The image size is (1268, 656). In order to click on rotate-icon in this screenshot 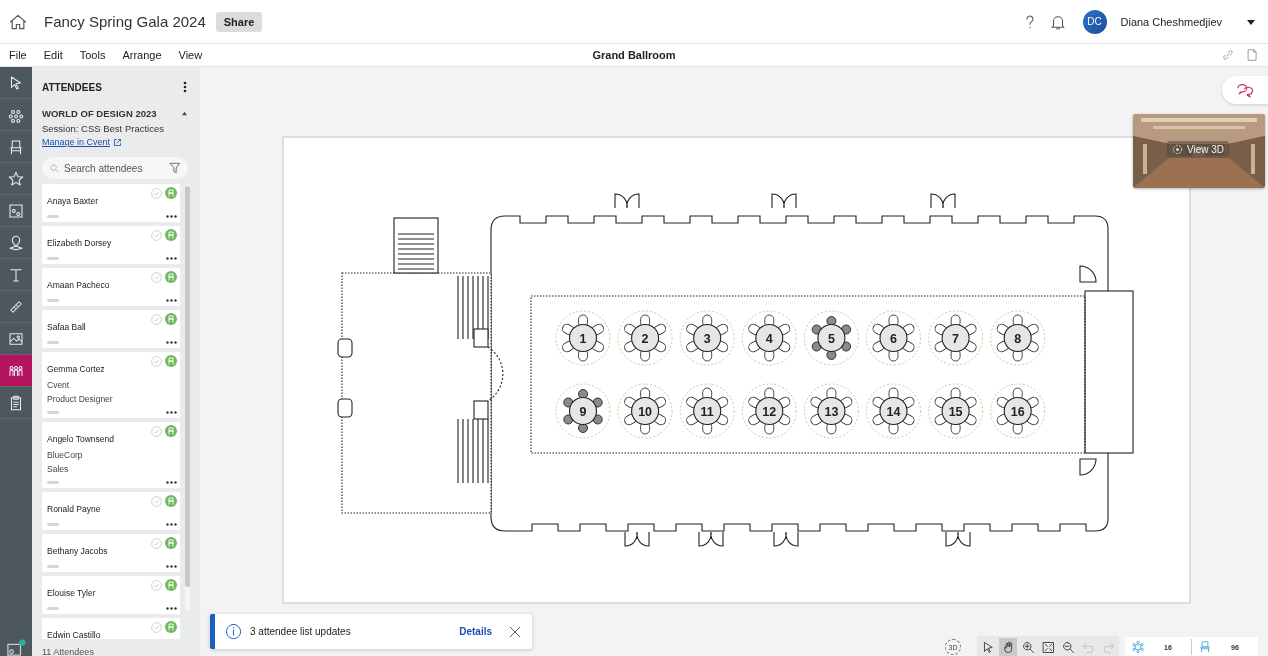, I will do `click(1177, 149)`.